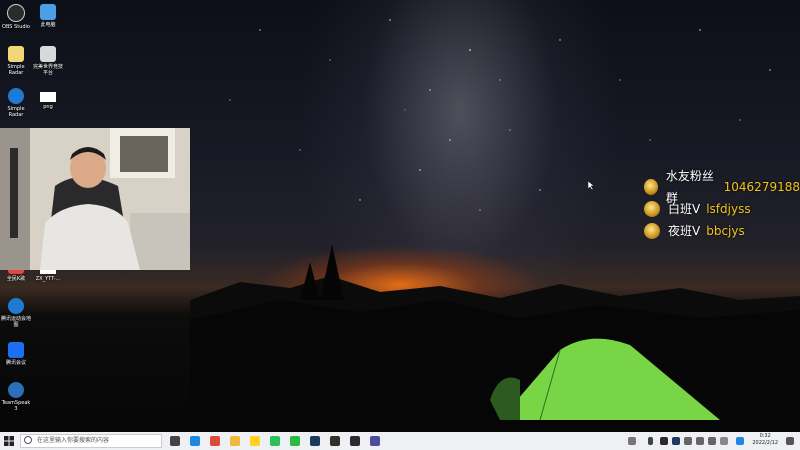 This screenshot has width=800, height=450. What do you see at coordinates (255, 441) in the screenshot?
I see `qq-icon` at bounding box center [255, 441].